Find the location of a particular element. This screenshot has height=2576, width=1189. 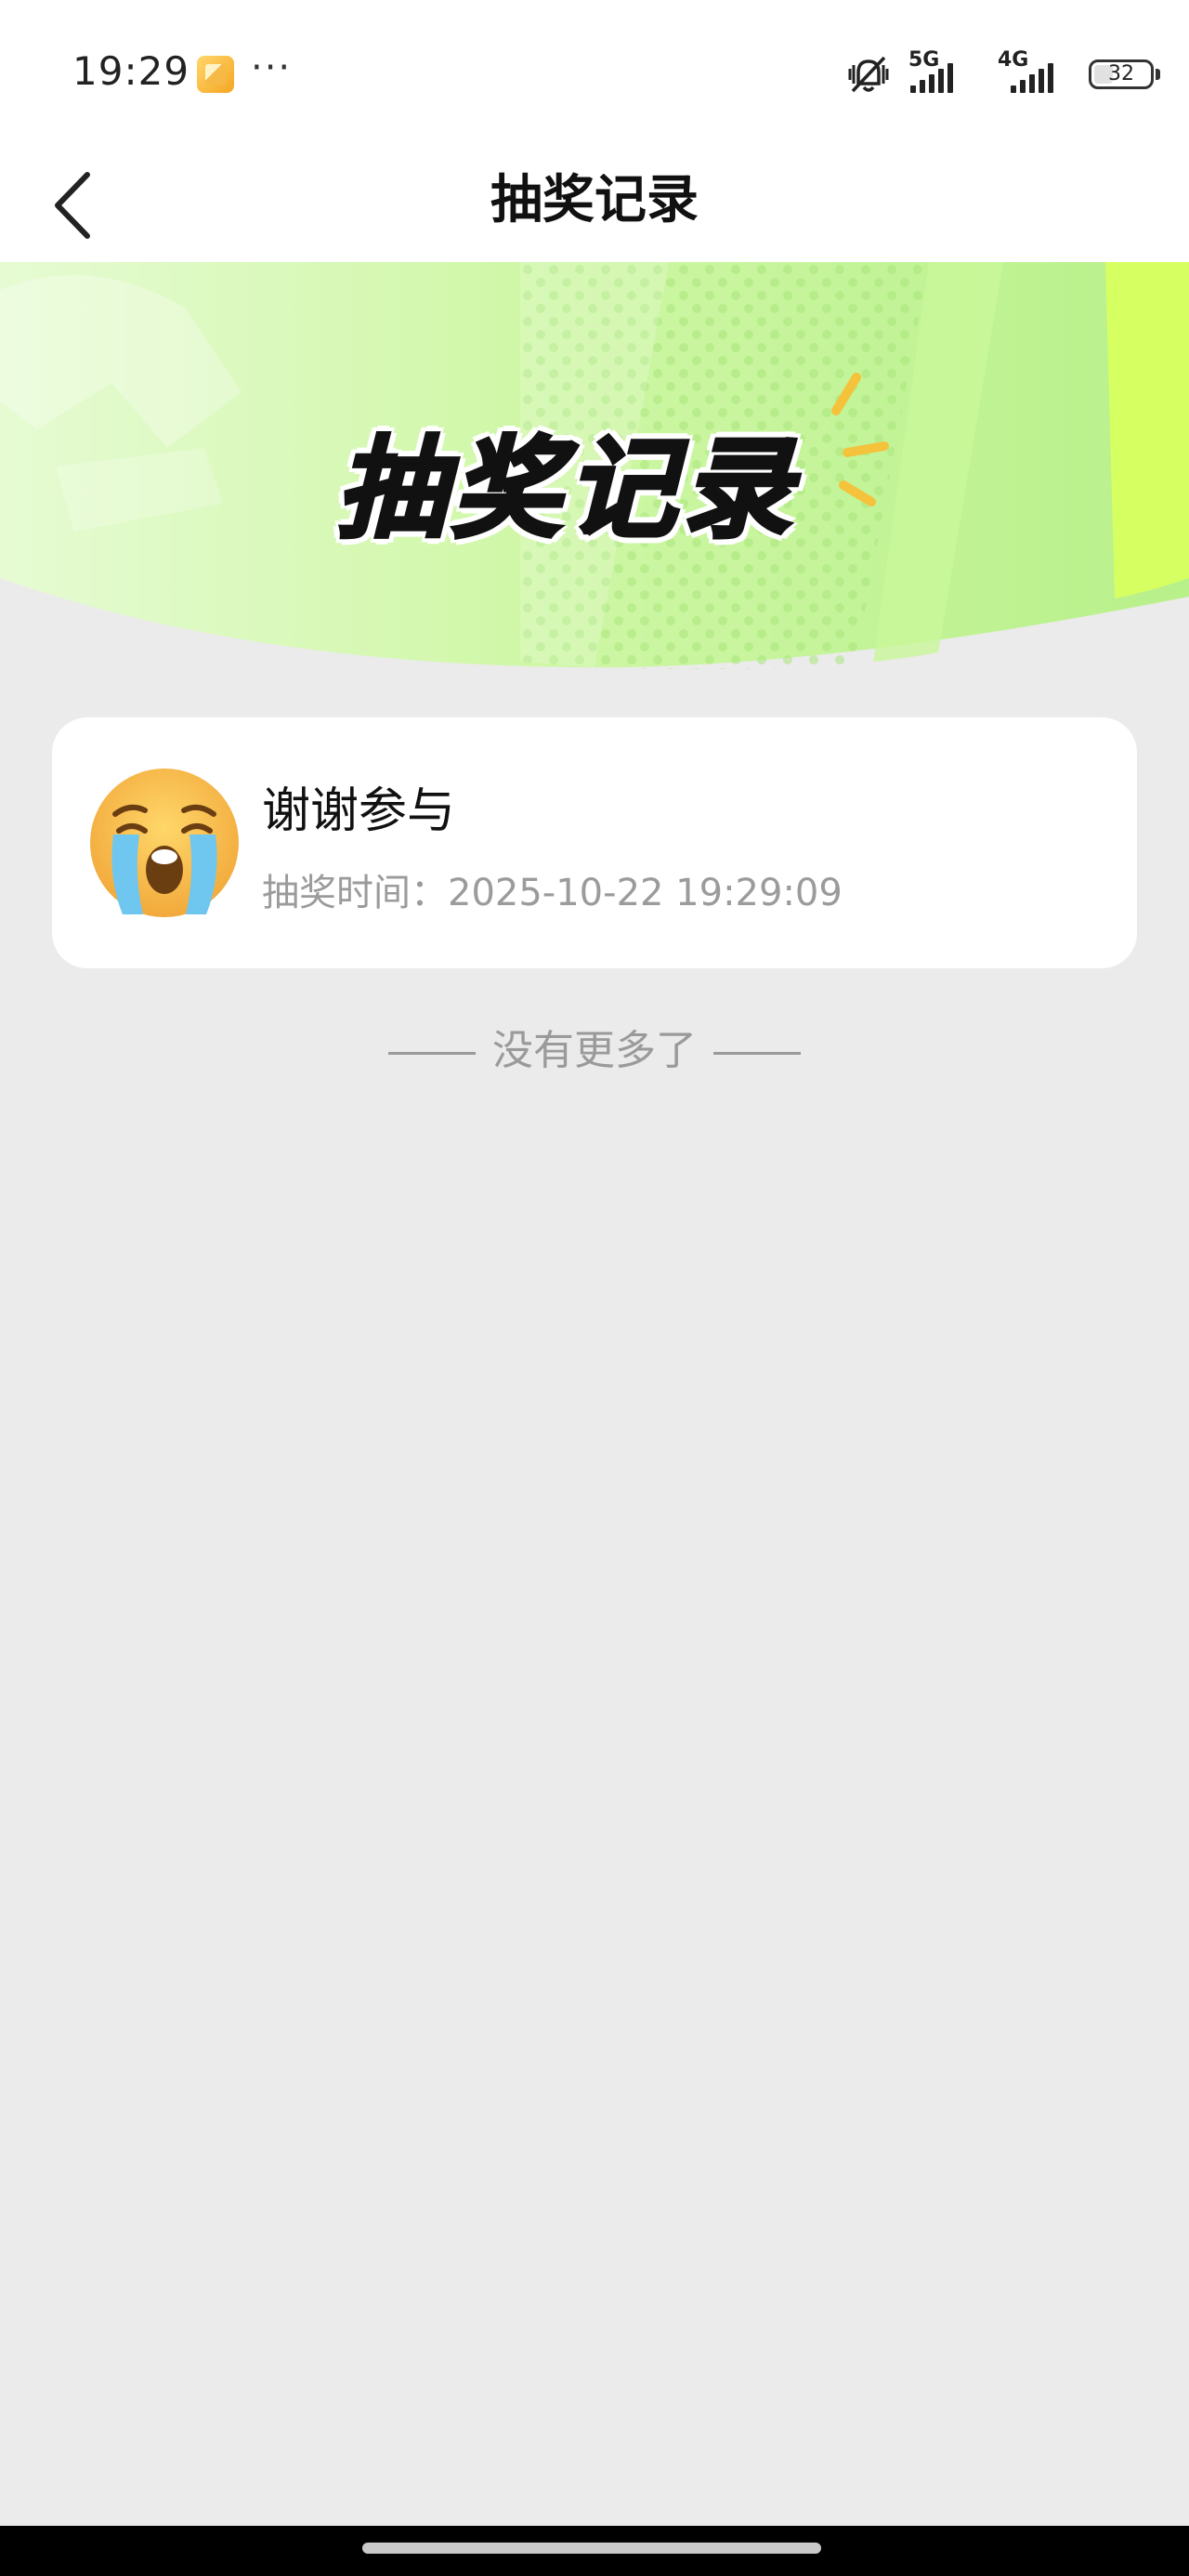

divider-right is located at coordinates (757, 1053).